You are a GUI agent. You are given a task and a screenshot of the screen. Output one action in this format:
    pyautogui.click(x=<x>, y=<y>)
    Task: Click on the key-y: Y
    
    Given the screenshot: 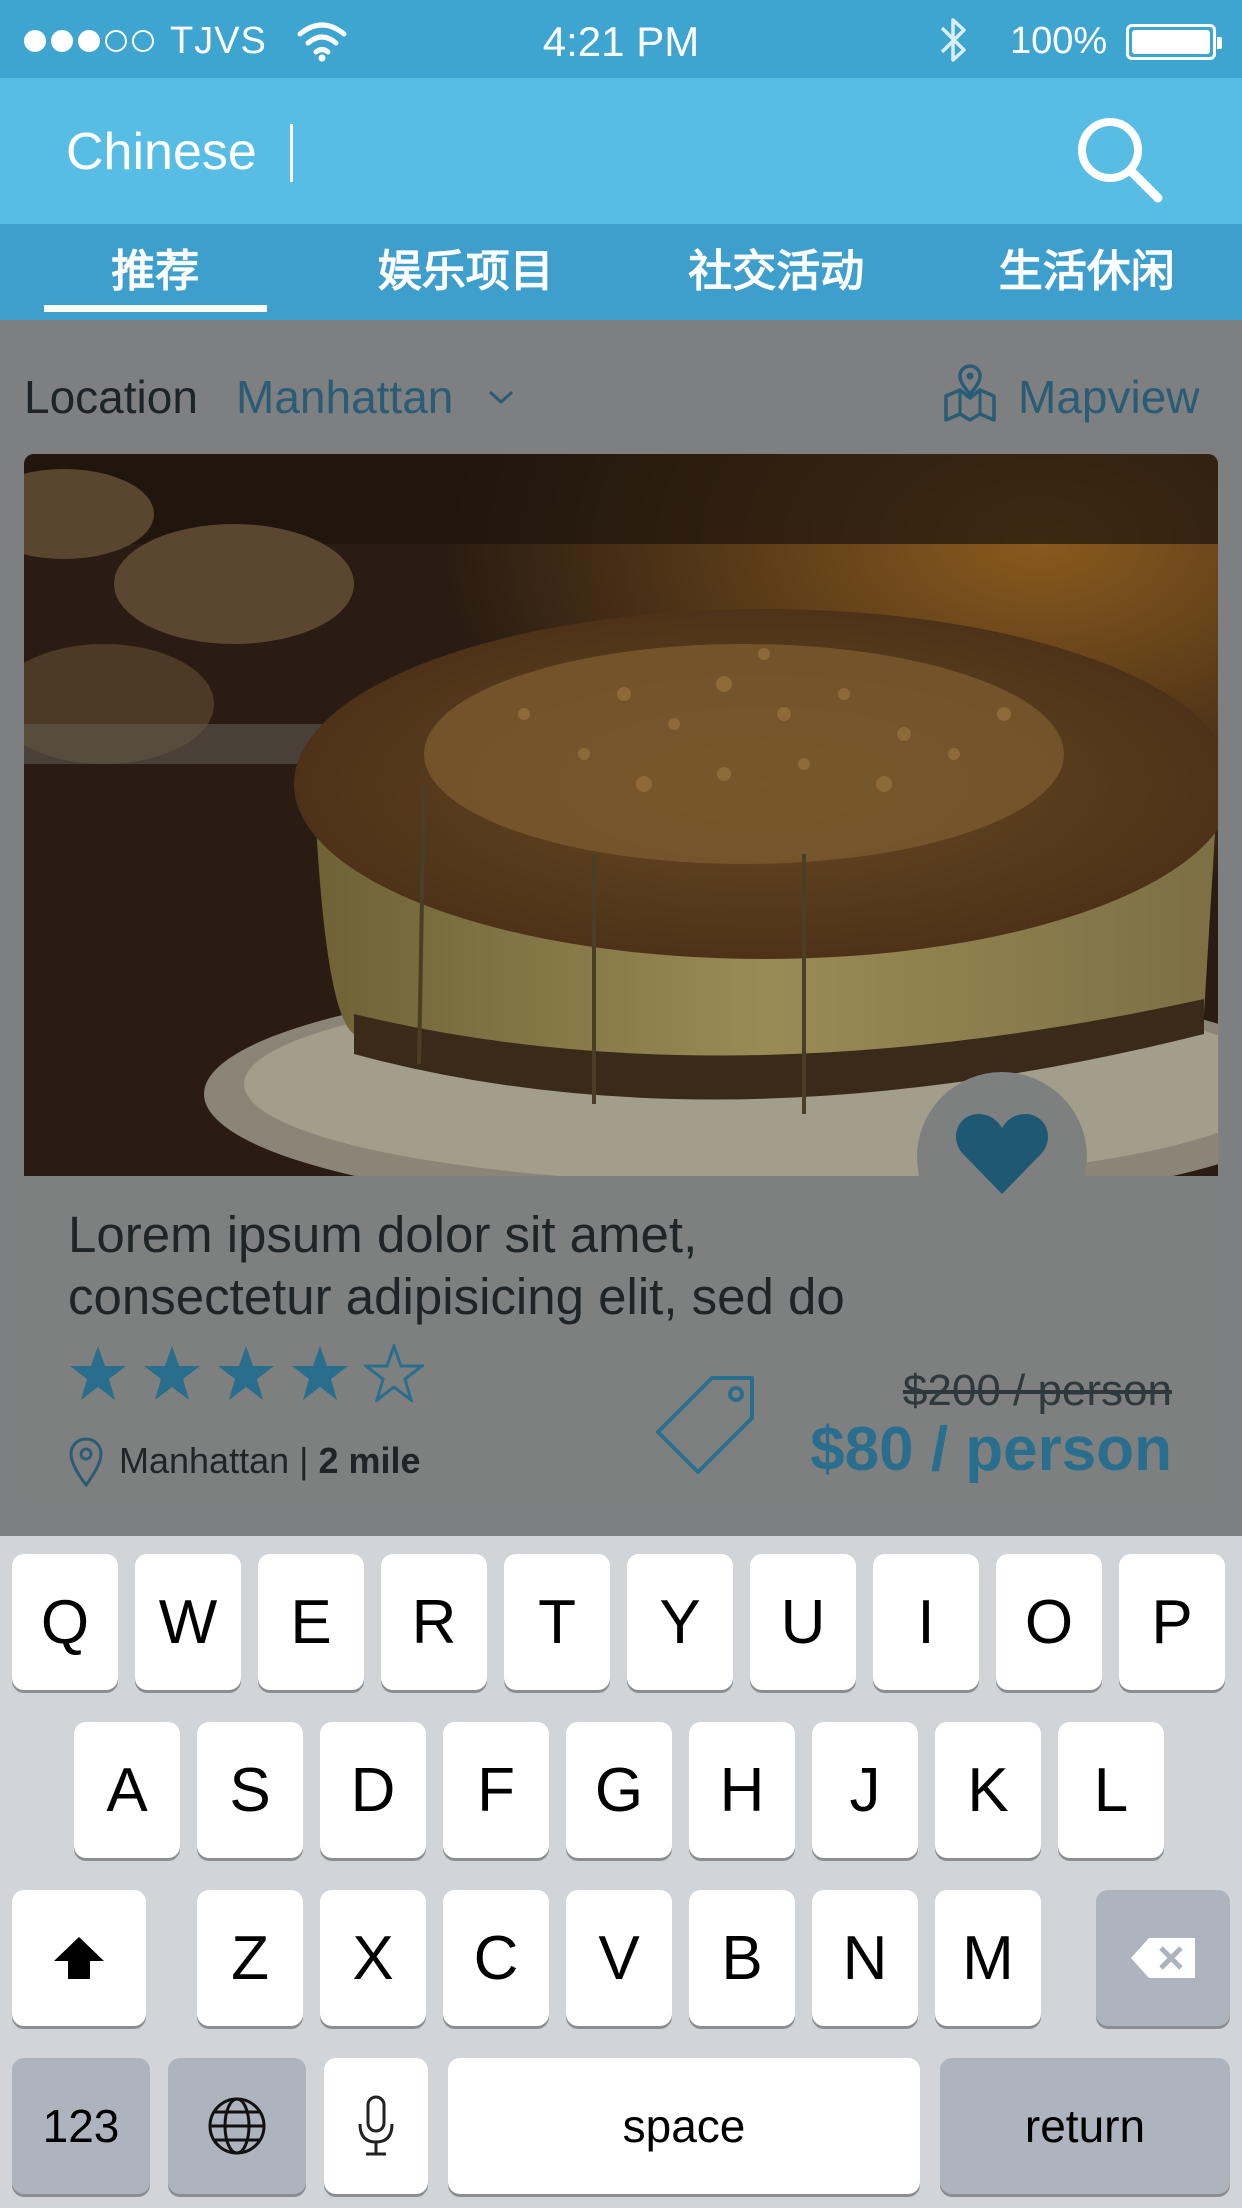 What is the action you would take?
    pyautogui.click(x=680, y=1622)
    